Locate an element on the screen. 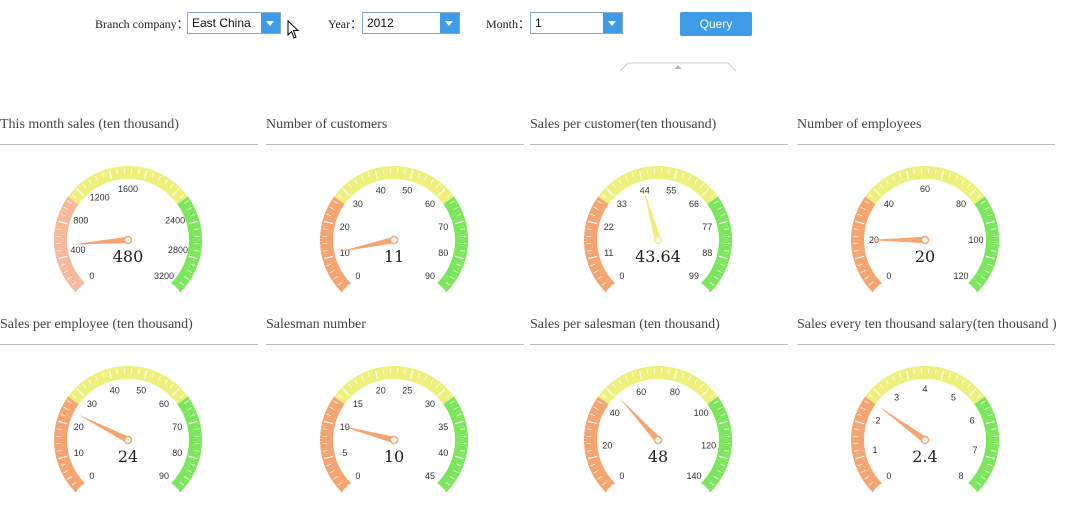  gauge-value: 43.64 is located at coordinates (658, 256).